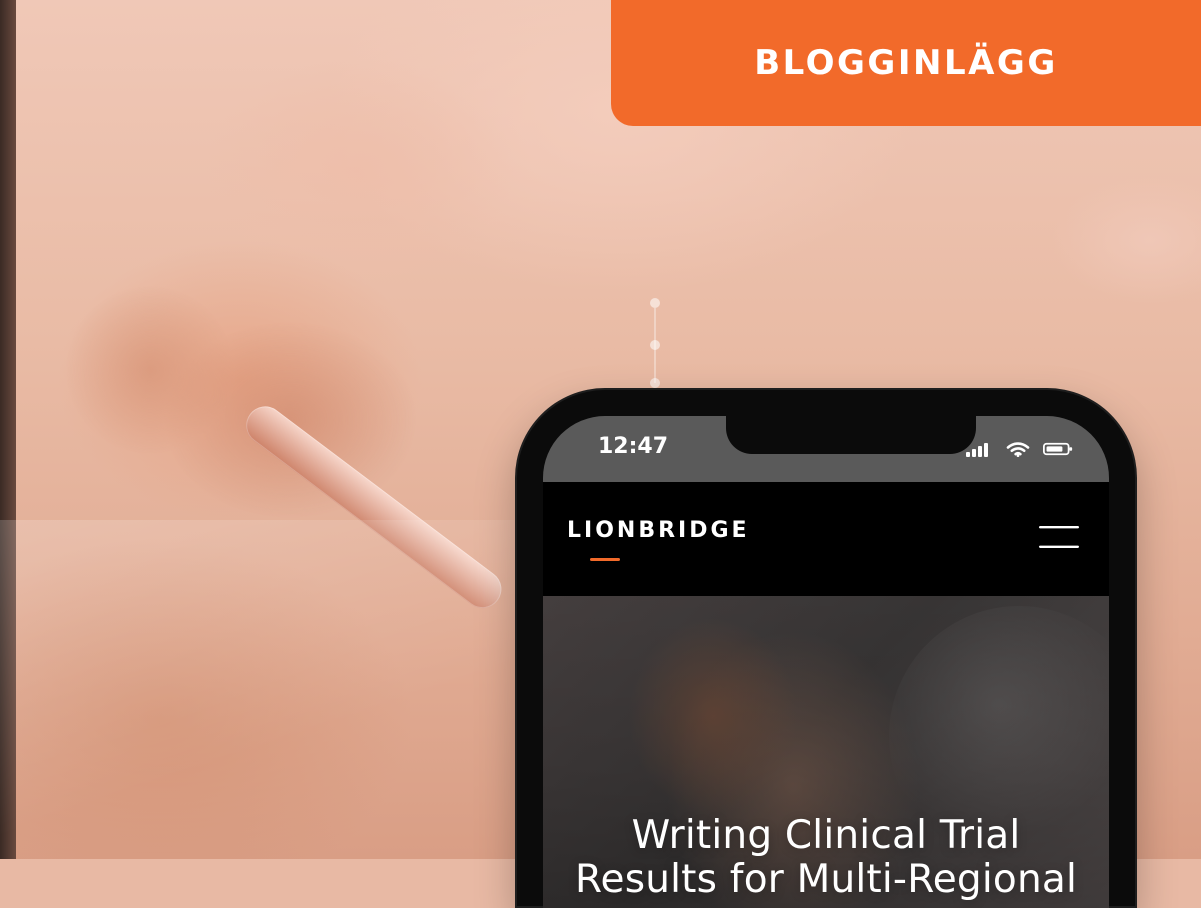 The height and width of the screenshot is (908, 1201). I want to click on status-bar: 12:47, so click(826, 449).